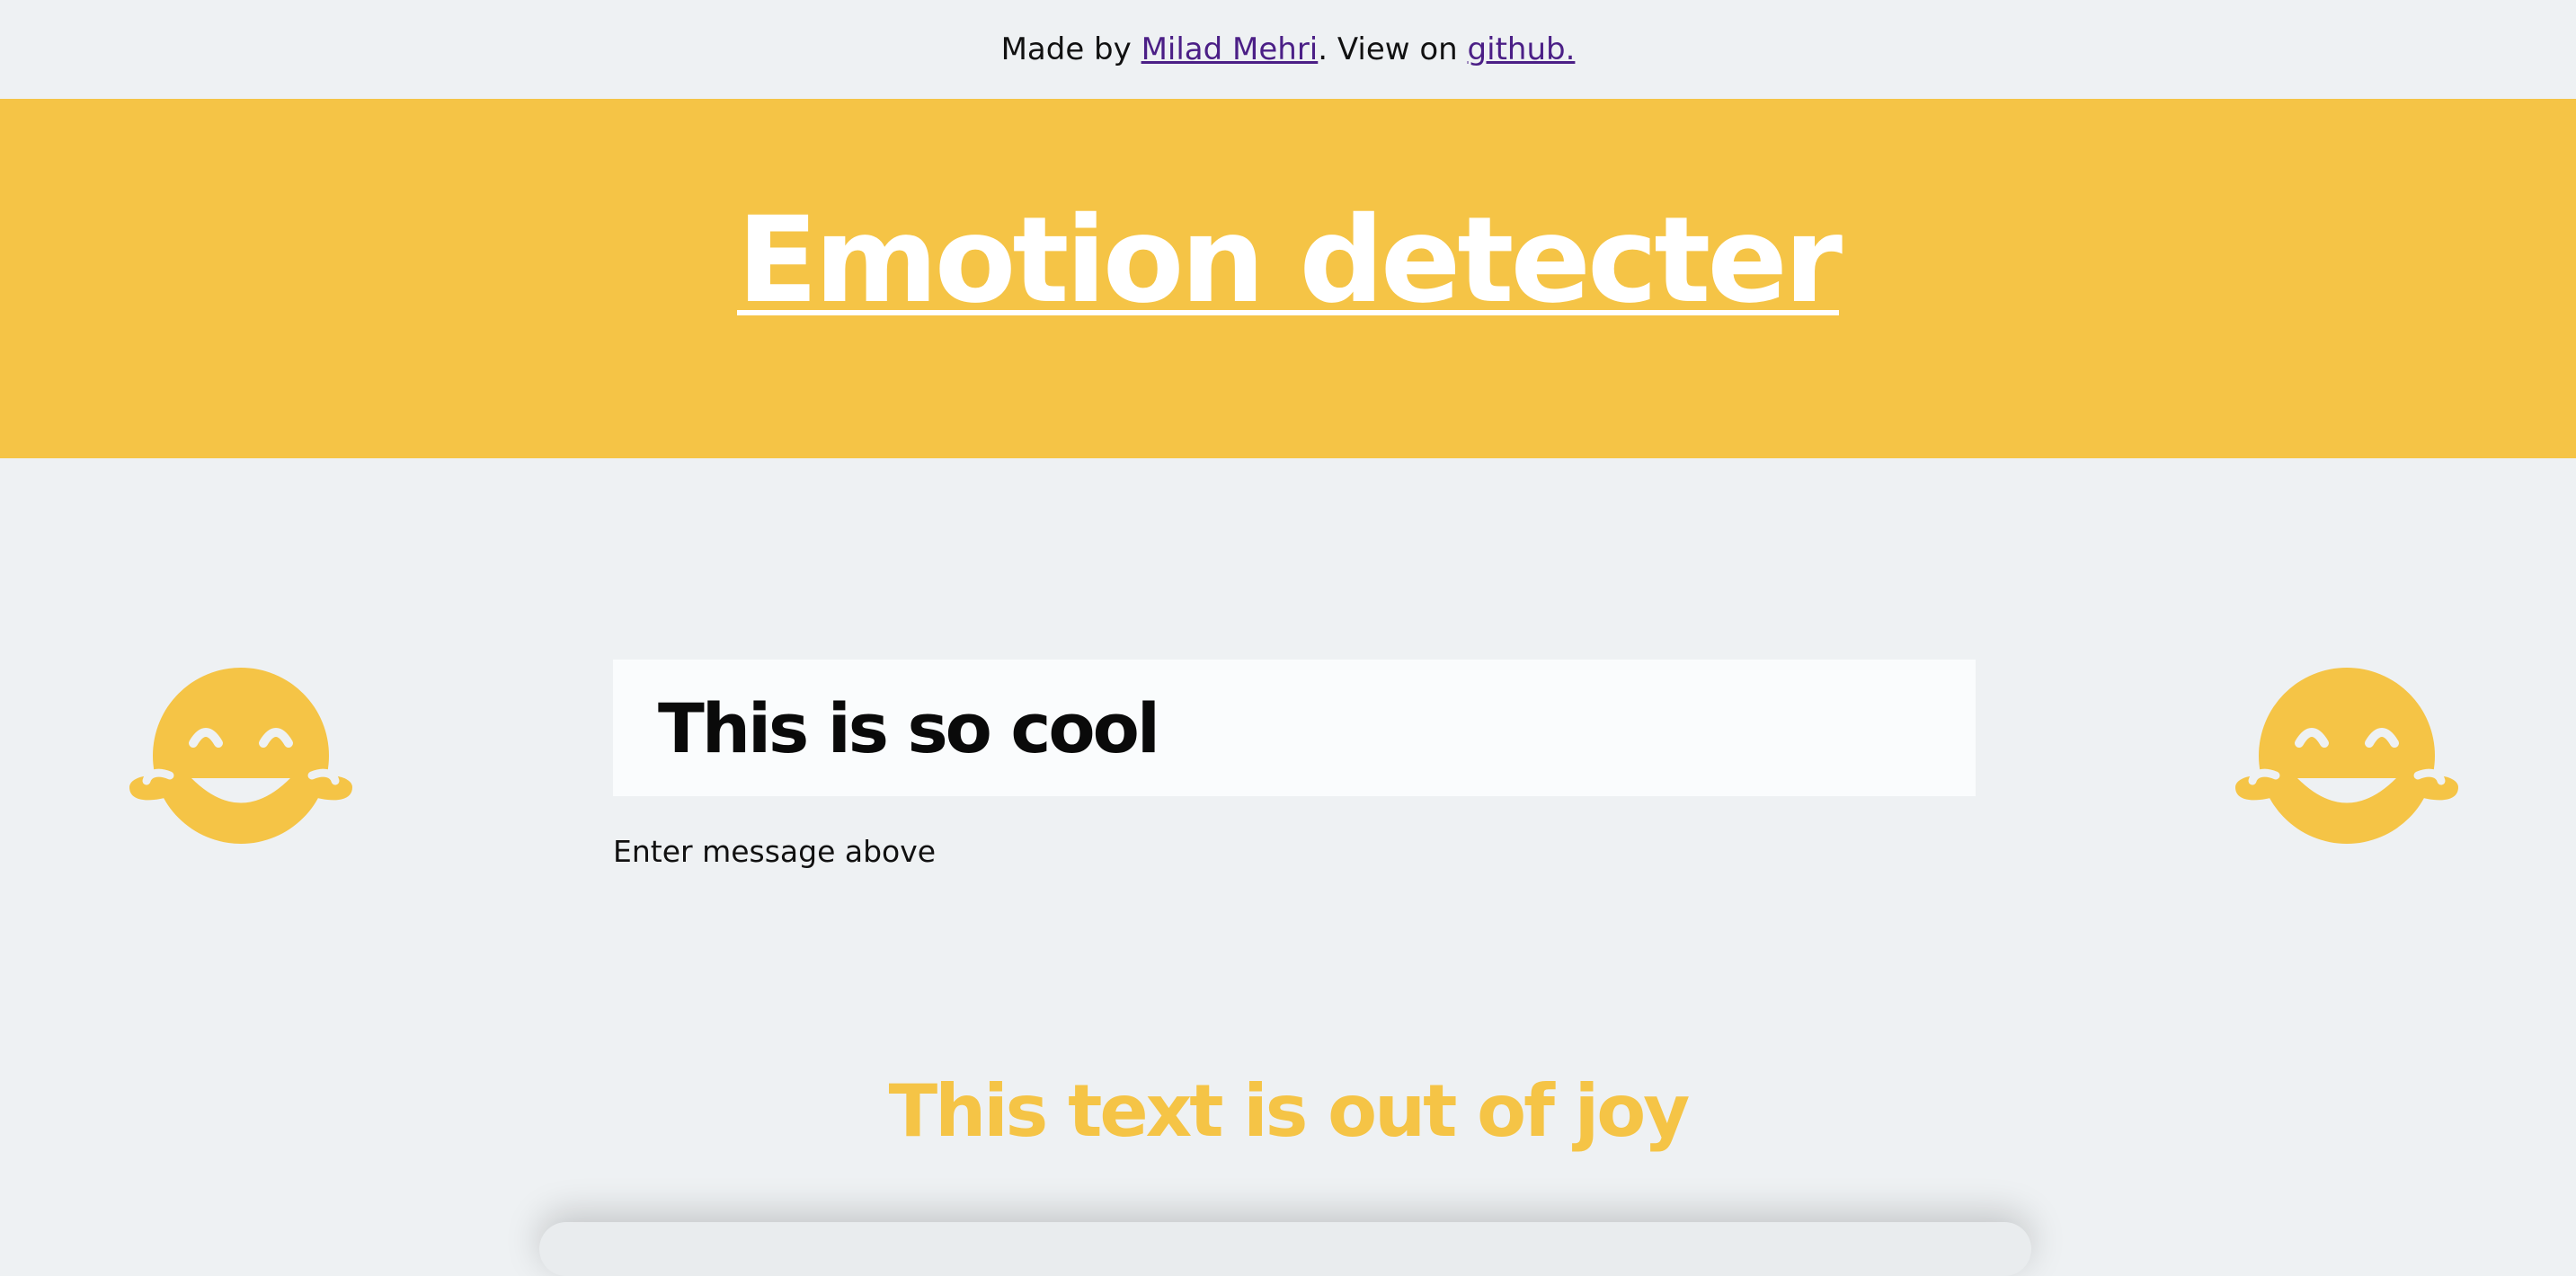 Image resolution: width=2576 pixels, height=1276 pixels. What do you see at coordinates (1289, 1111) in the screenshot?
I see `emotion-result-text: This text is out of joy` at bounding box center [1289, 1111].